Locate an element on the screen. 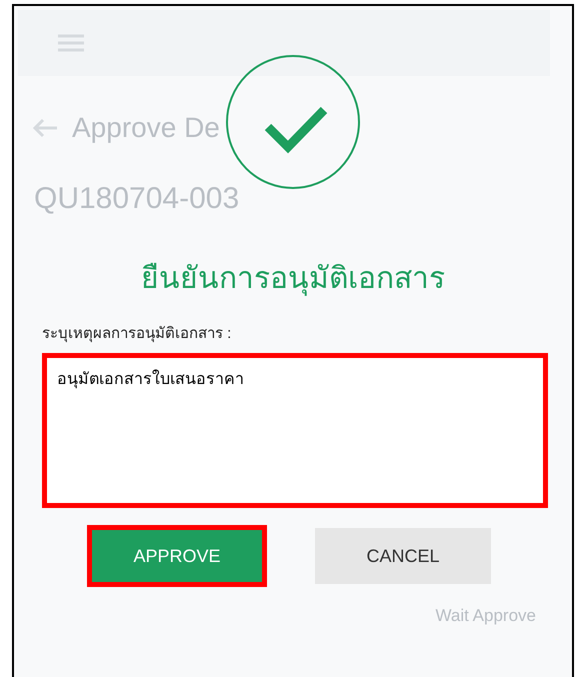 This screenshot has width=584, height=677. dialog-title: ยืนยันการอนุมัติเอกสาร is located at coordinates (293, 279).